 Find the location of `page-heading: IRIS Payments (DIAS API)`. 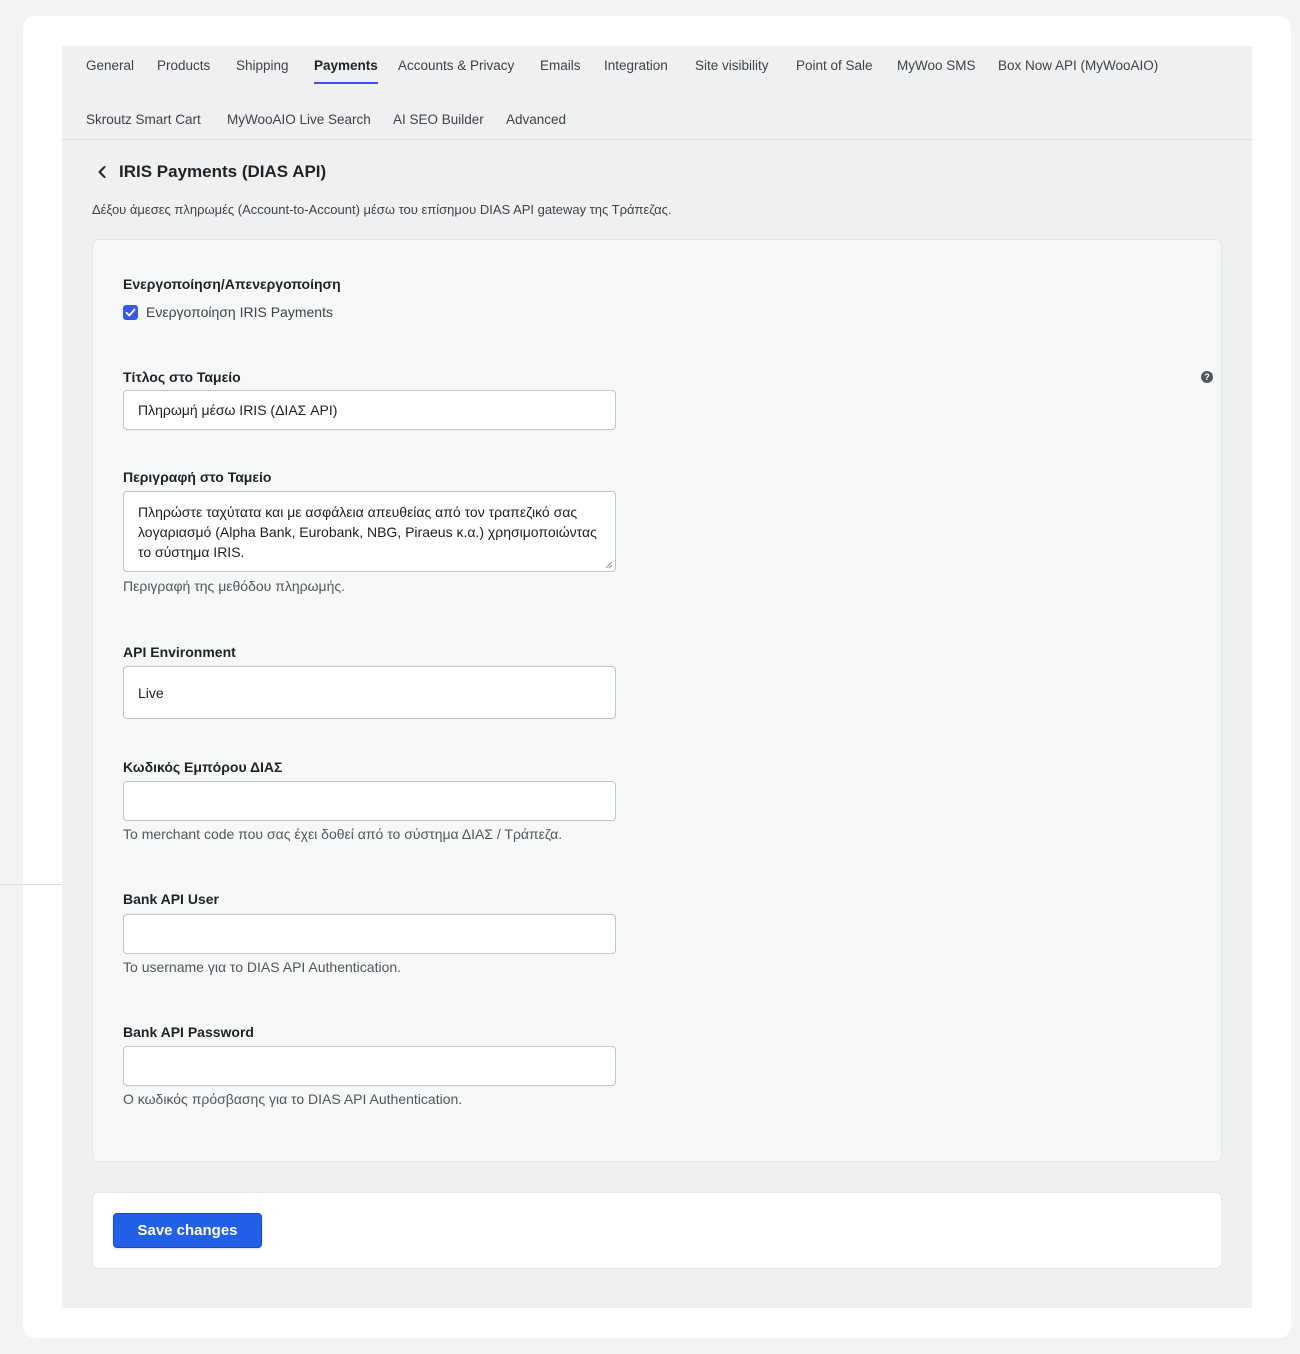

page-heading: IRIS Payments (DIAS API) is located at coordinates (210, 172).